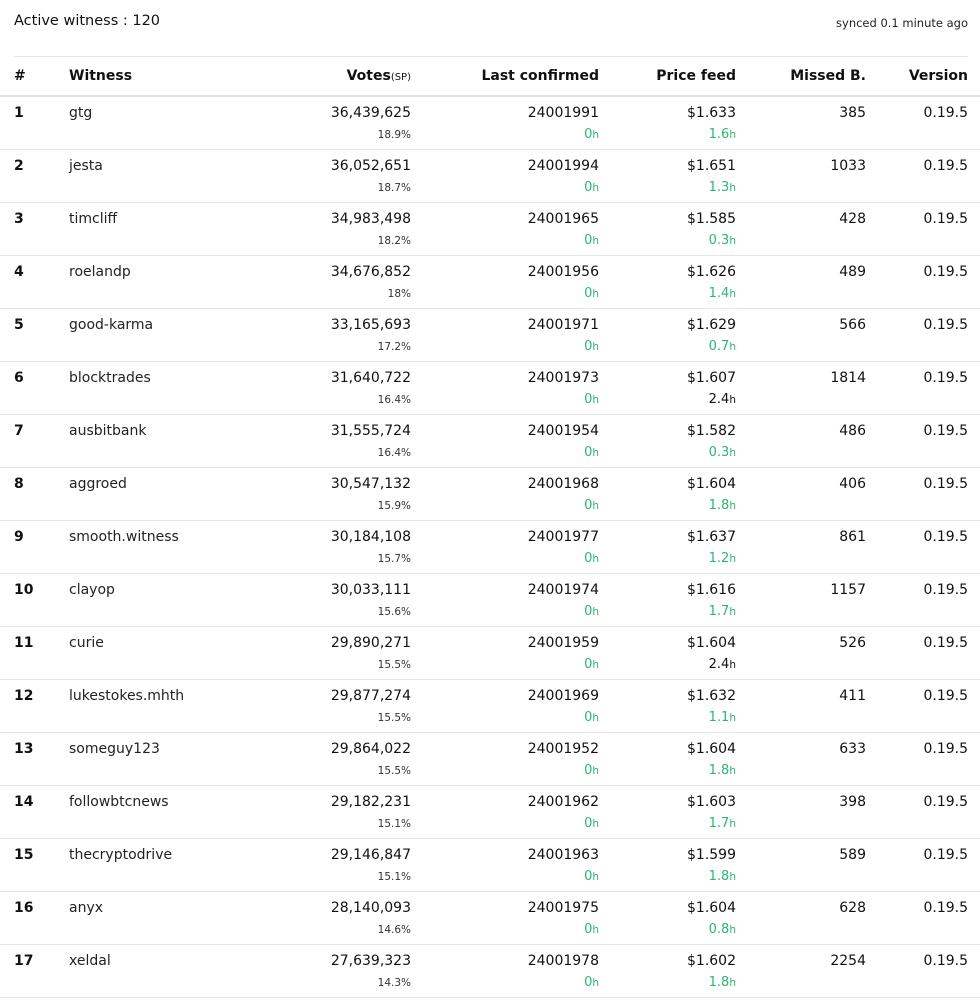 Image resolution: width=980 pixels, height=1002 pixels. What do you see at coordinates (563, 431) in the screenshot?
I see `last-confirmed-block: 24001954` at bounding box center [563, 431].